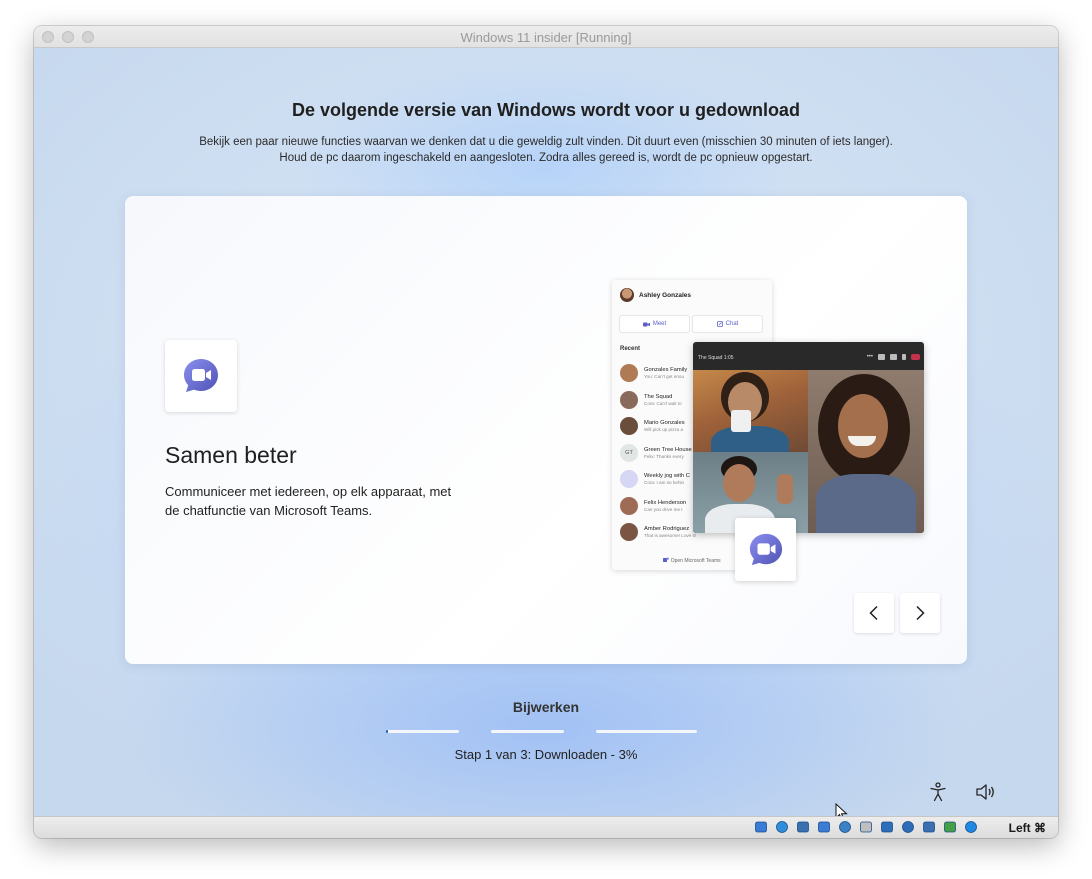 This screenshot has width=1092, height=879. What do you see at coordinates (663, 403) in the screenshot?
I see `chat-message-preview: Cora: Can't wait to` at bounding box center [663, 403].